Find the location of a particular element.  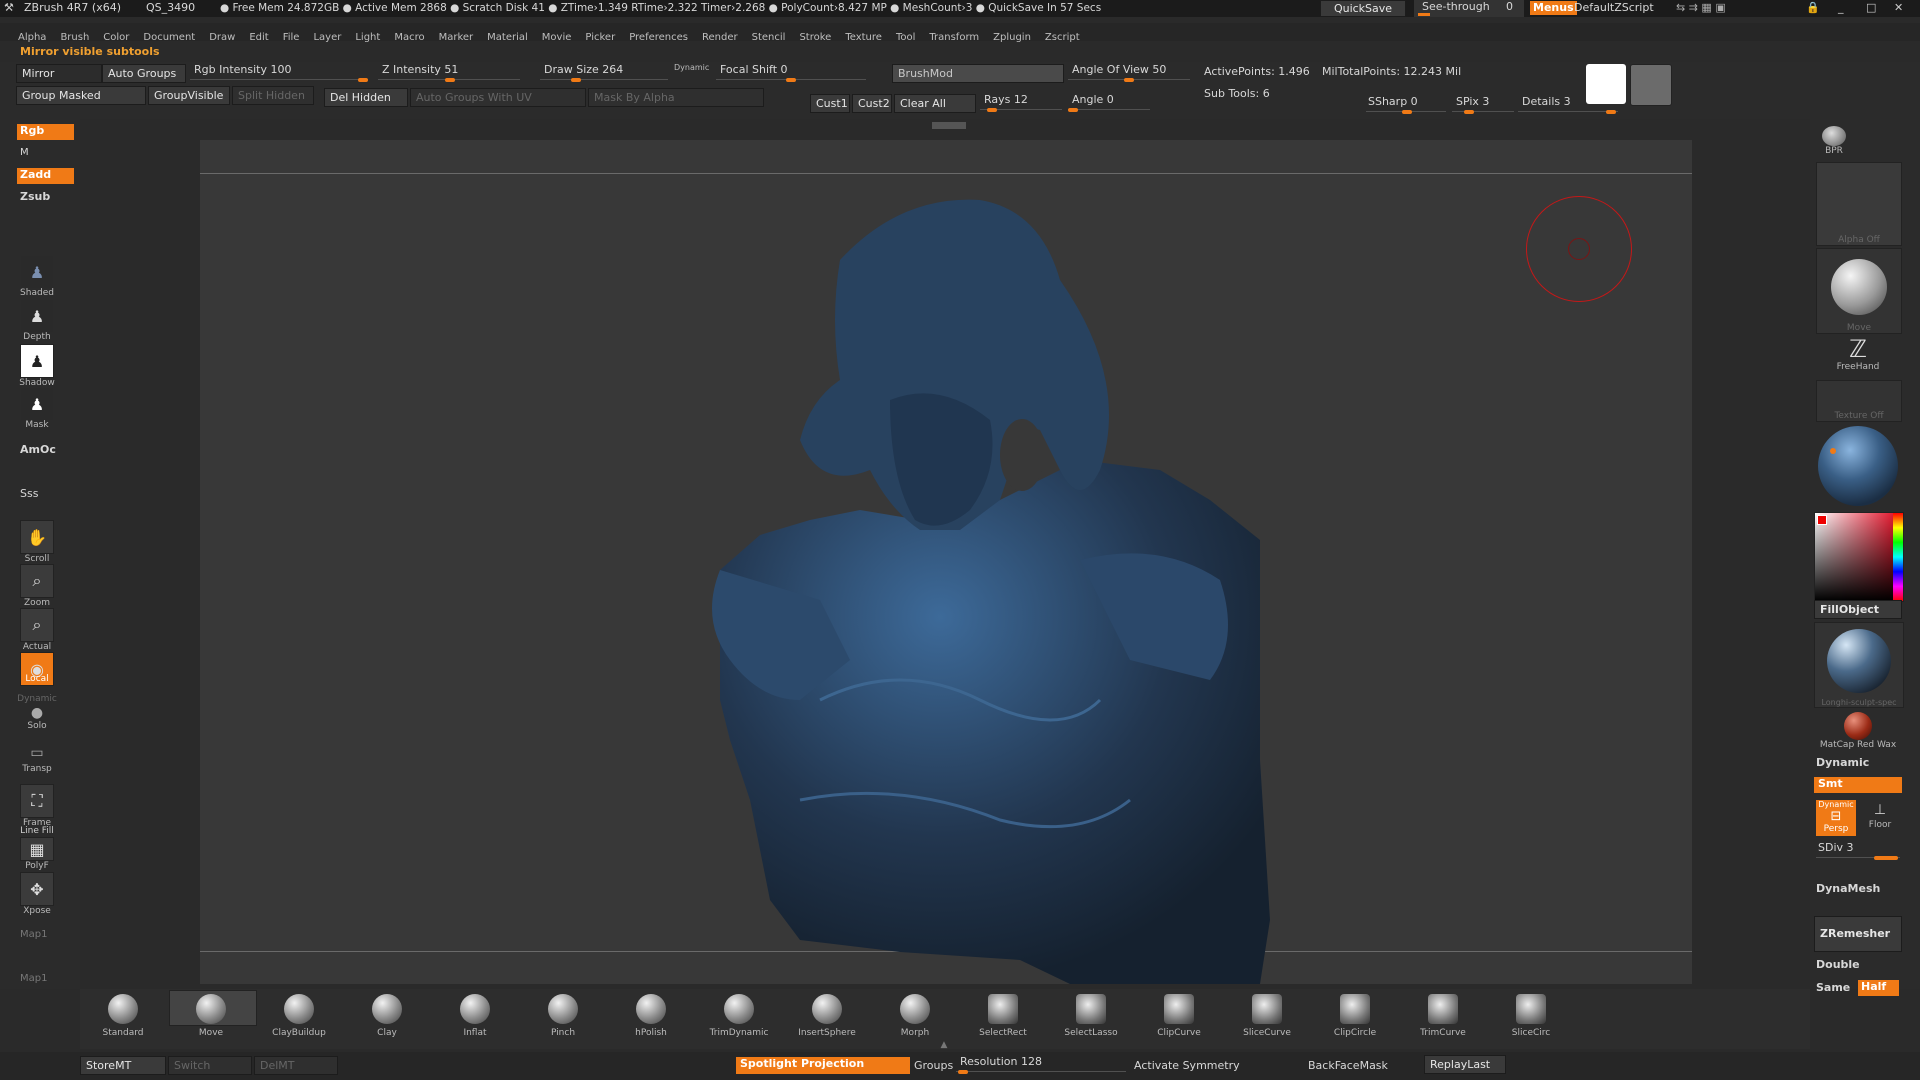

menu-item-stencil: Stencil is located at coordinates (769, 37).